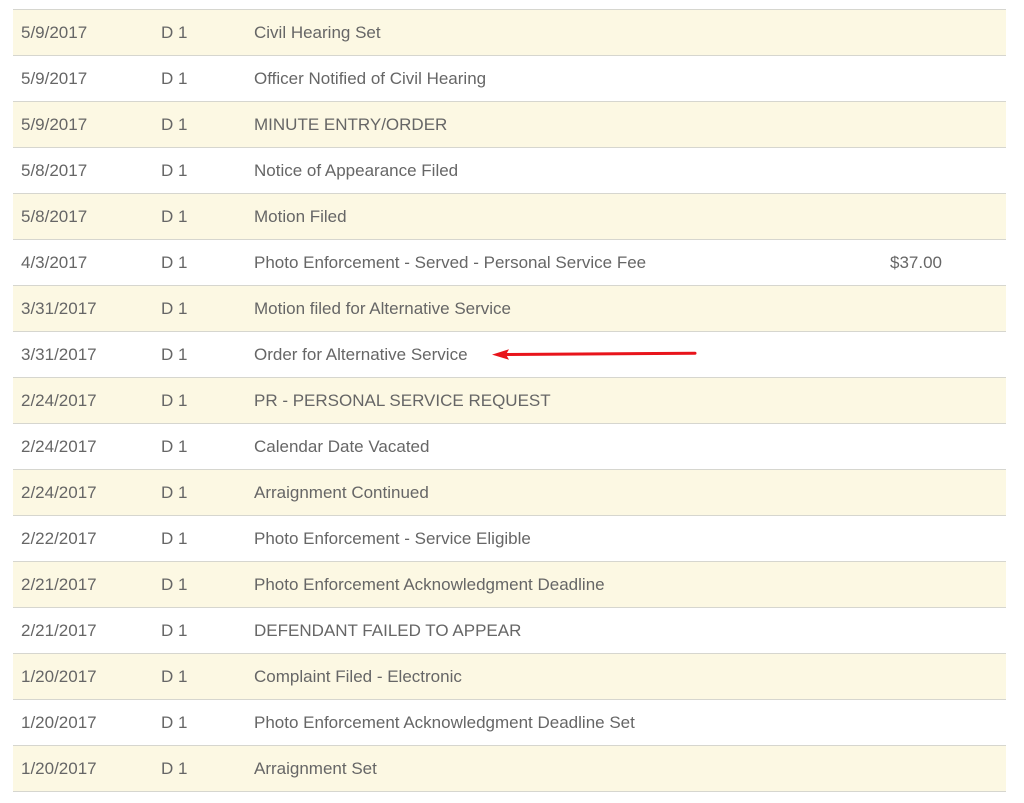 The width and height of the screenshot is (1024, 803). I want to click on entry-description: Complaint Filed - Electronic, so click(358, 676).